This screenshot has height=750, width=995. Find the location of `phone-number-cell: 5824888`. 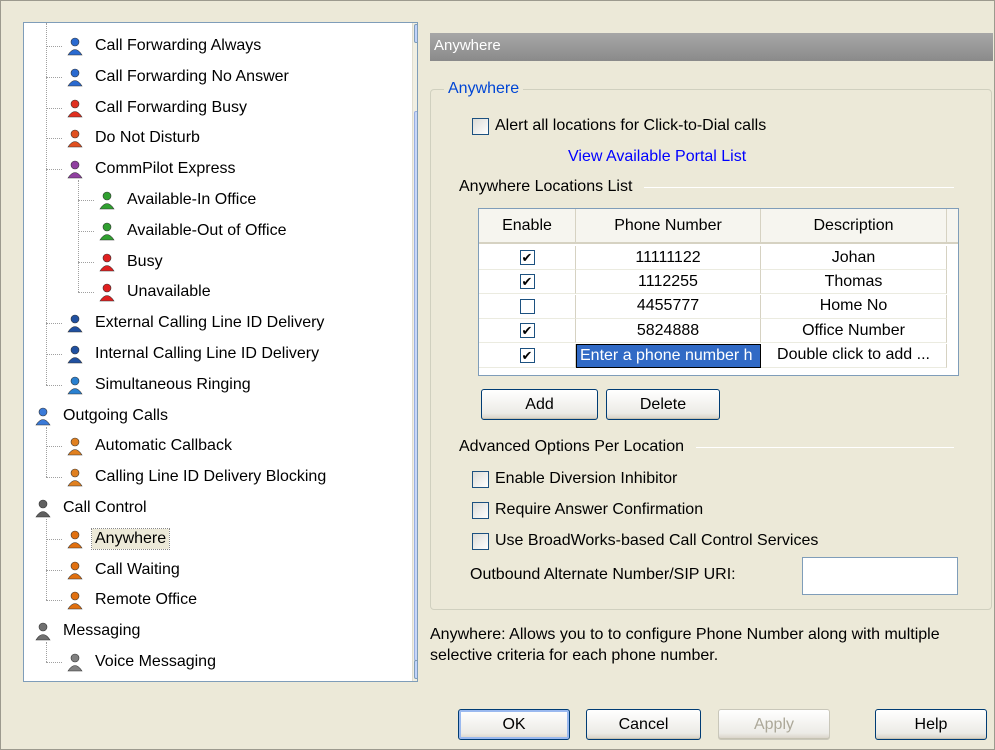

phone-number-cell: 5824888 is located at coordinates (668, 331).